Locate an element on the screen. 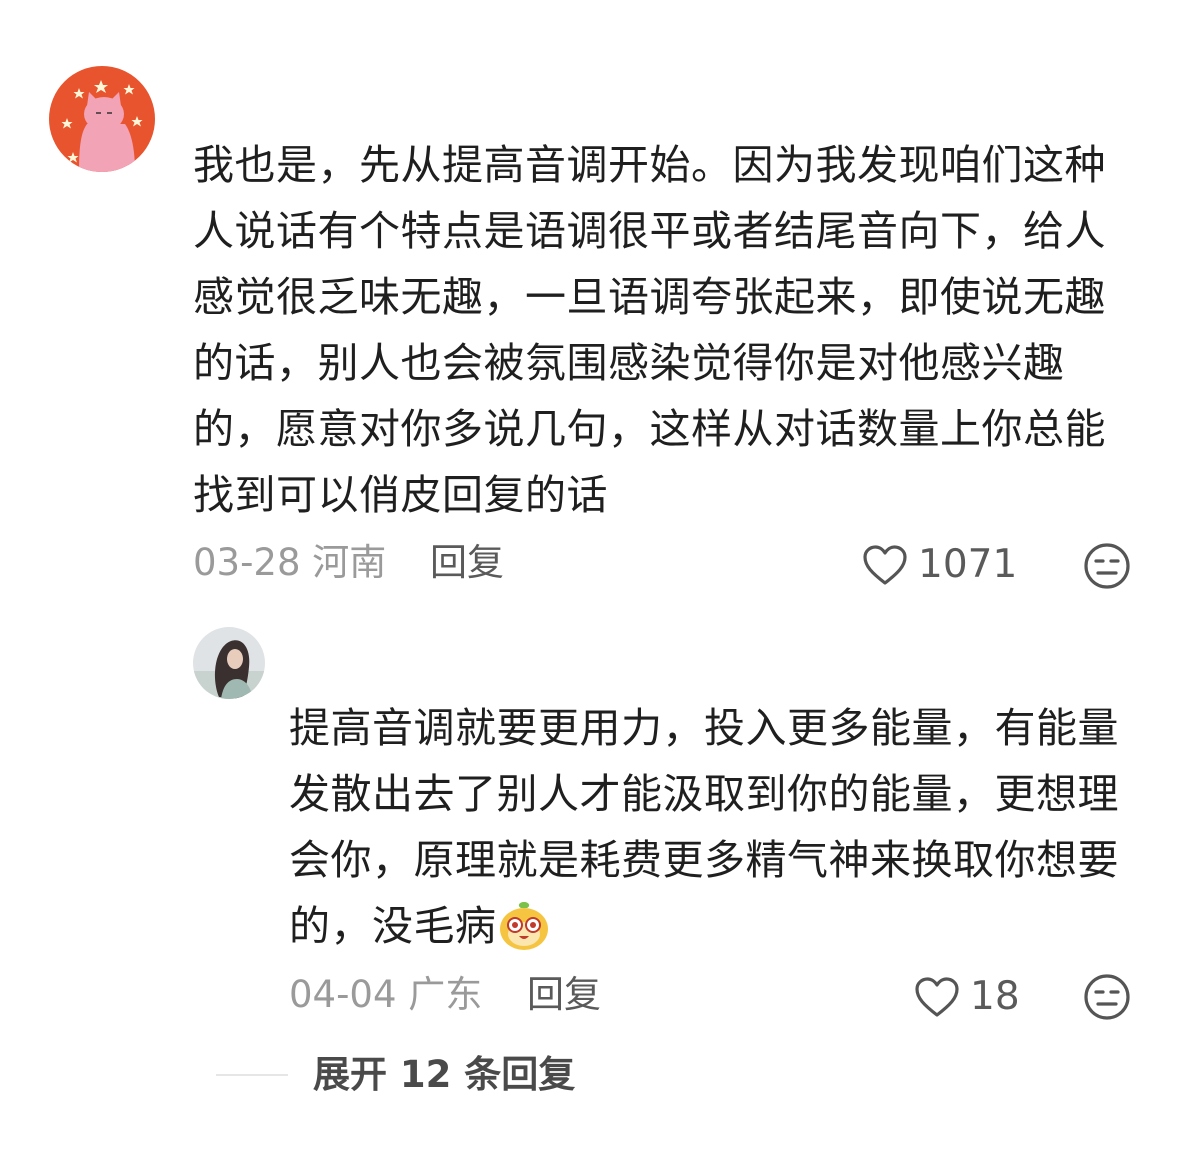 This screenshot has width=1179, height=1165. reply-meta: 04-04 广东 is located at coordinates (385, 995).